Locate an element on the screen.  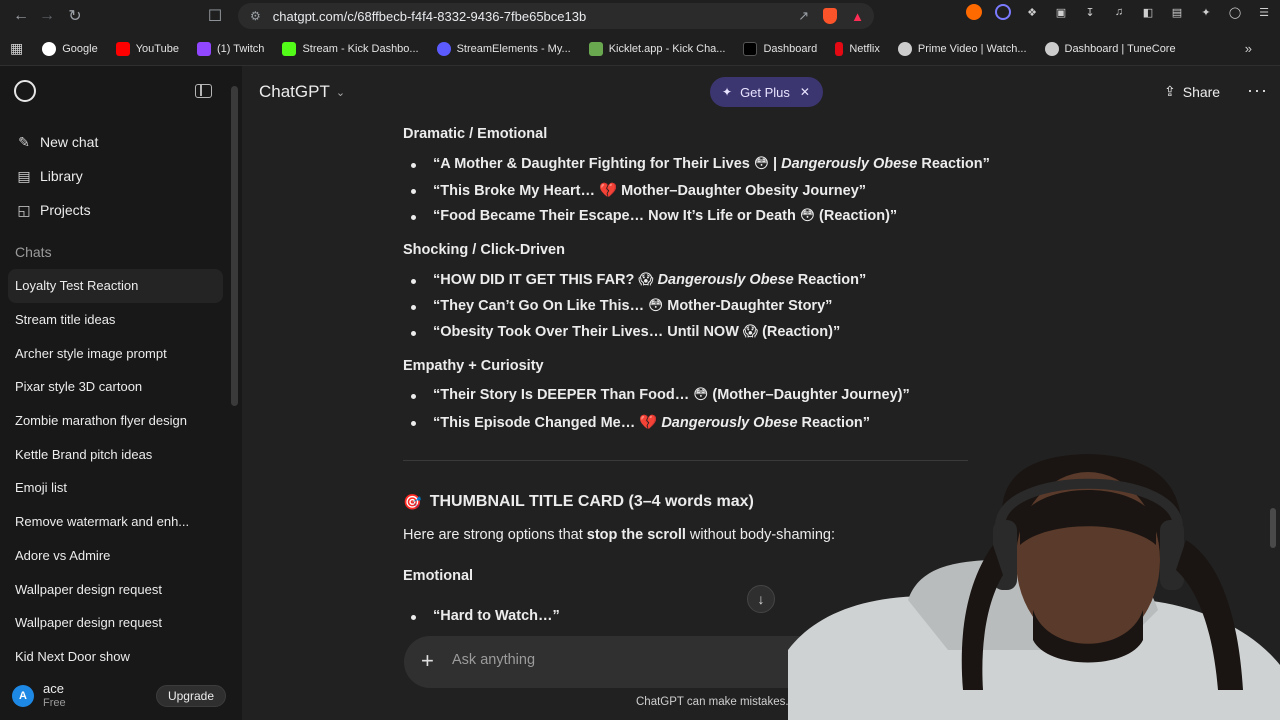
bookmark-icon: ☐ is located at coordinates (215, 16).